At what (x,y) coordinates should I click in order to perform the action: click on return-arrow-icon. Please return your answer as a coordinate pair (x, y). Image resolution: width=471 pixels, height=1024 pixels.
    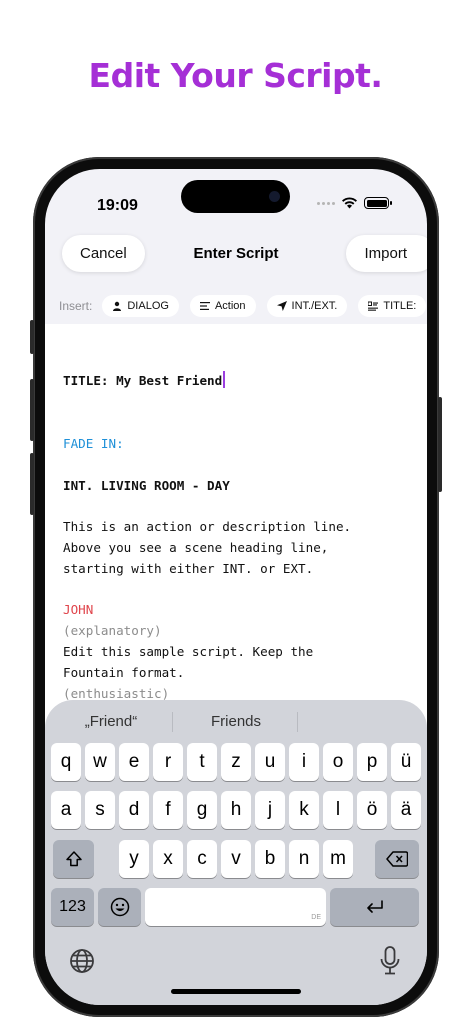
    Looking at the image, I should click on (374, 906).